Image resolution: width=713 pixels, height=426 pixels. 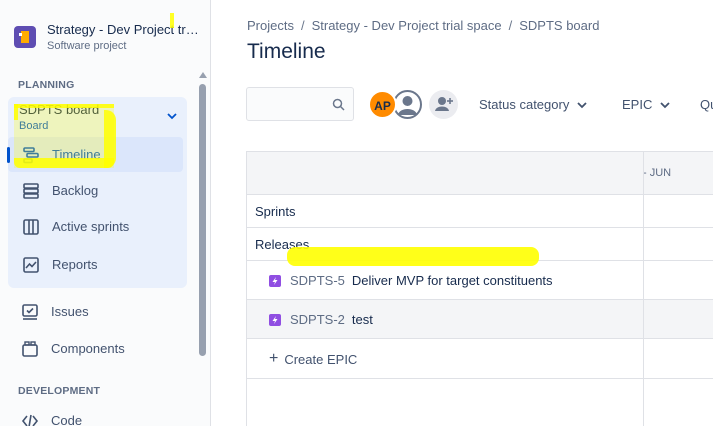 I want to click on sidebar-item-label: Active sprints, so click(x=91, y=226).